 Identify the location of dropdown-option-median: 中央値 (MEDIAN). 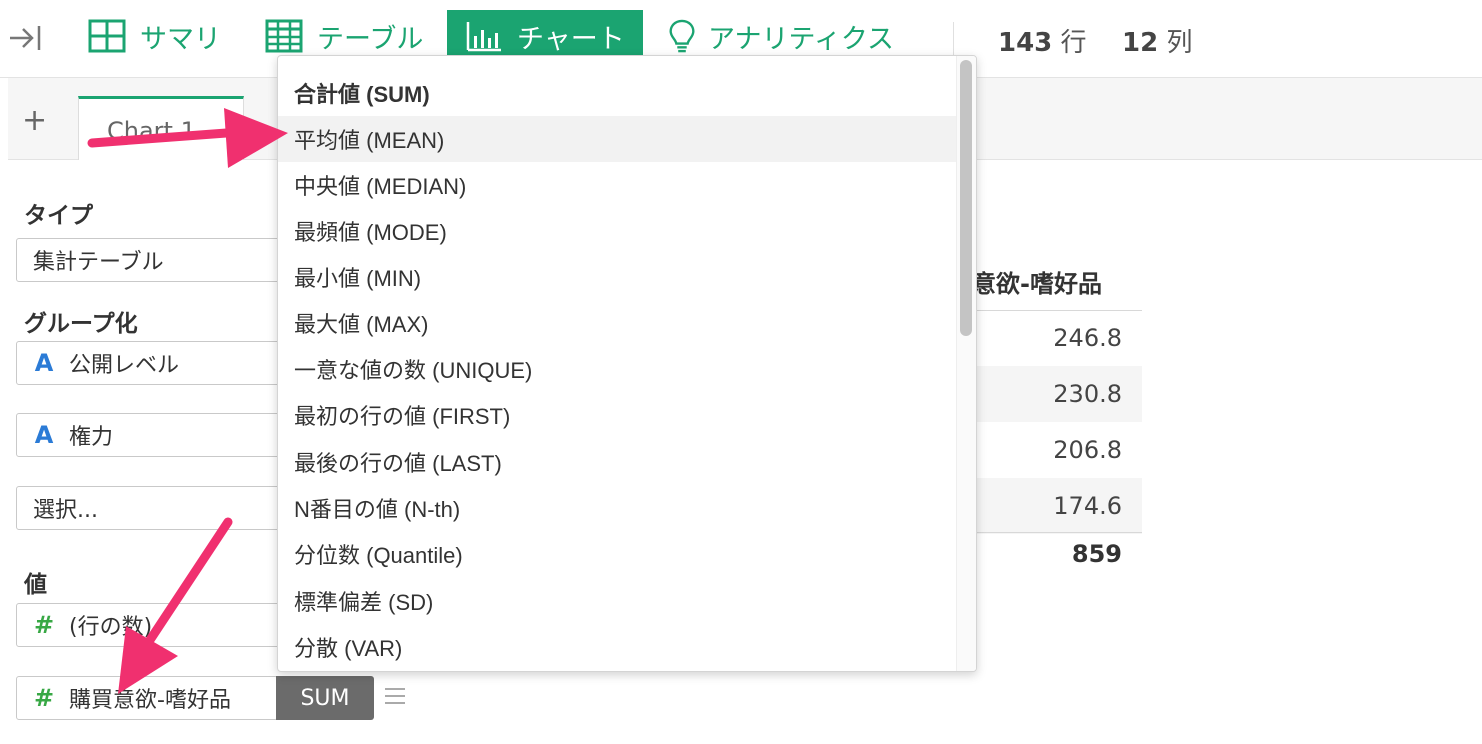
(620, 185).